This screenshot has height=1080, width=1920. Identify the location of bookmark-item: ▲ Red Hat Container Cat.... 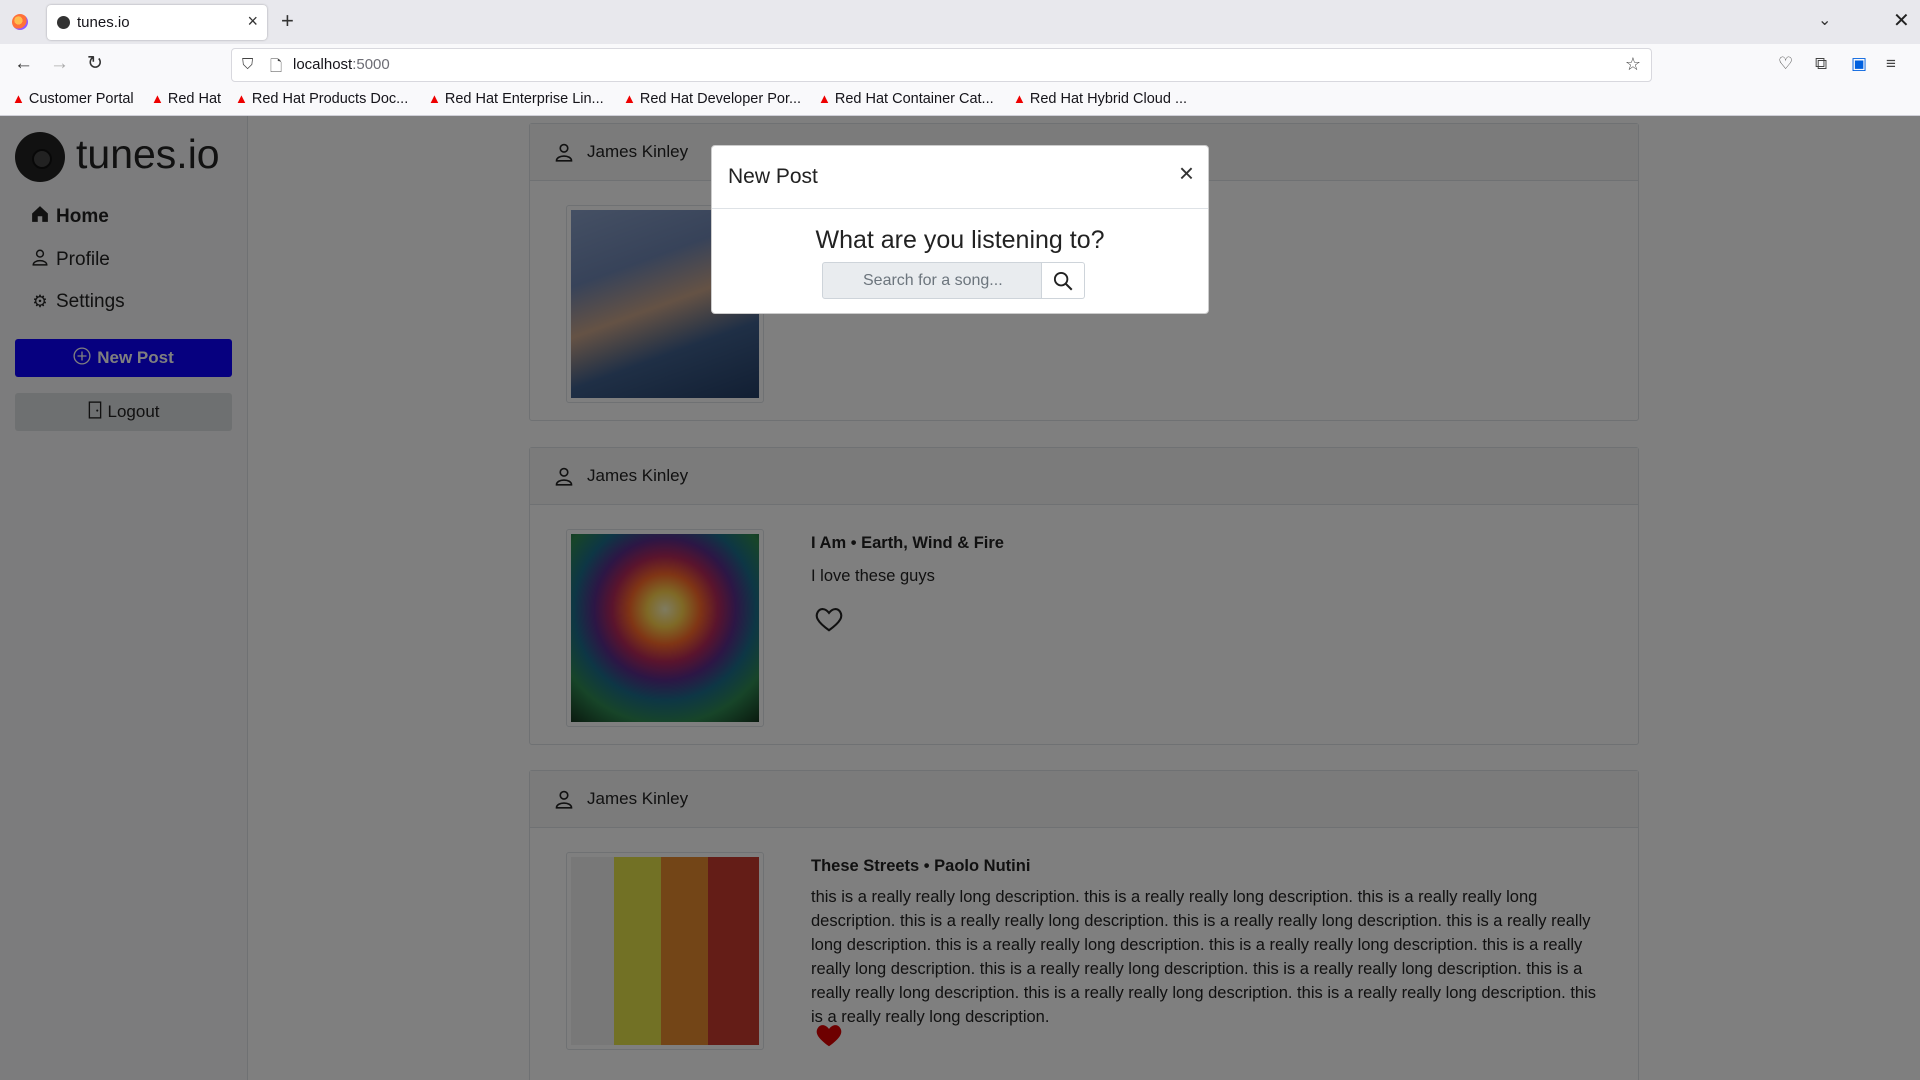
(906, 99).